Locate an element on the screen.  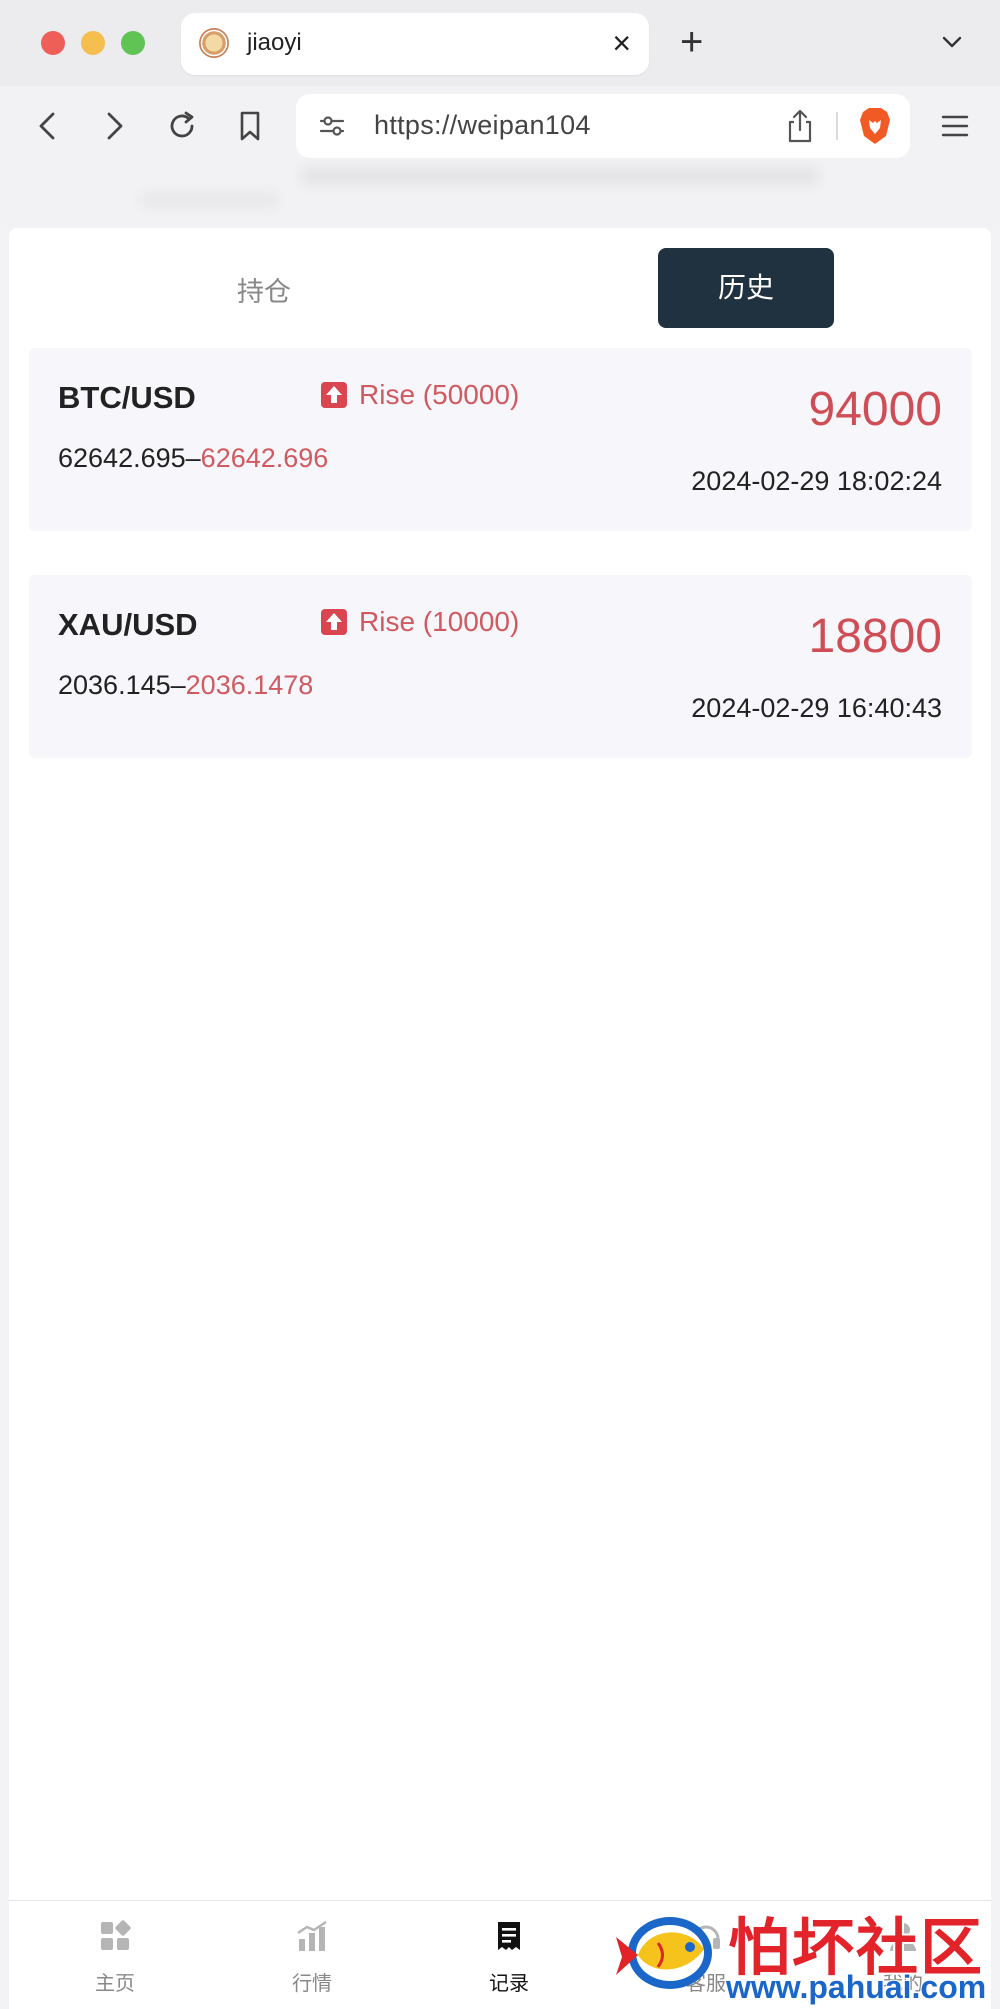
trade-time: 2024-02-29 18:02:24 is located at coordinates (816, 481).